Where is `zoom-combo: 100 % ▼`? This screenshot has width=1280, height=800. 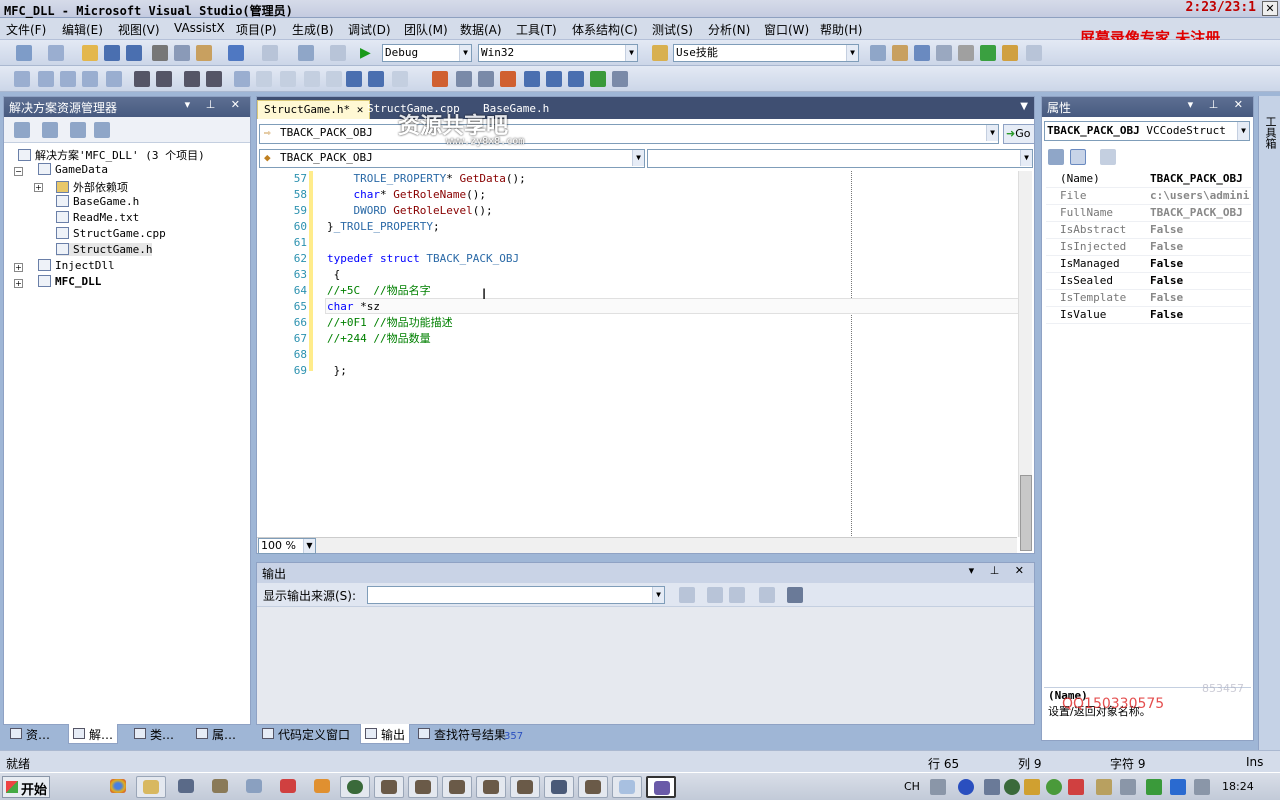 zoom-combo: 100 % ▼ is located at coordinates (287, 546).